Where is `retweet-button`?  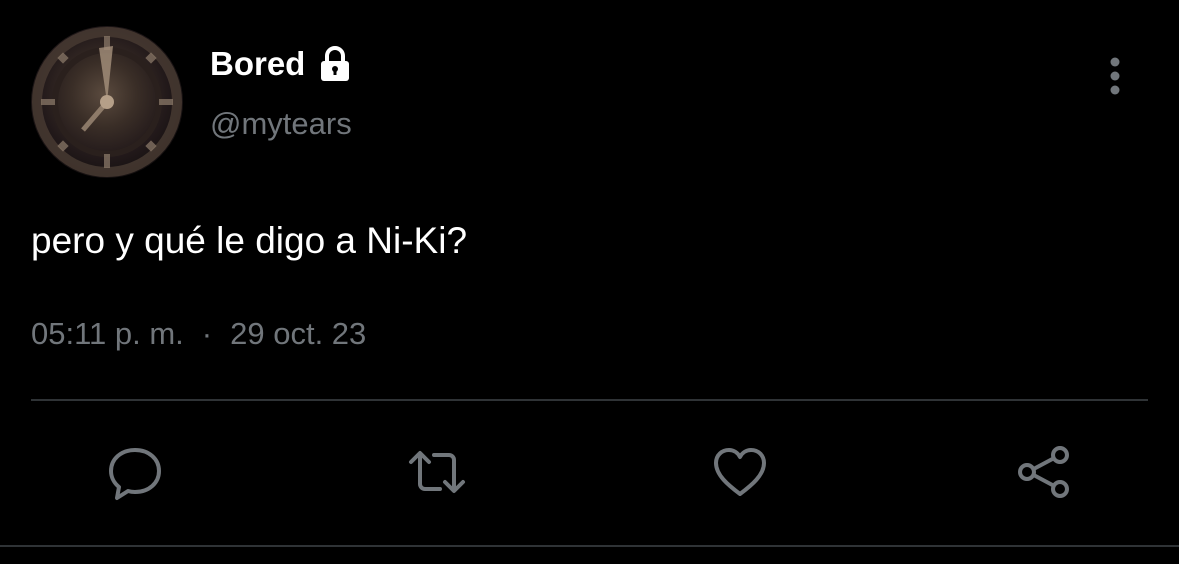 retweet-button is located at coordinates (437, 472).